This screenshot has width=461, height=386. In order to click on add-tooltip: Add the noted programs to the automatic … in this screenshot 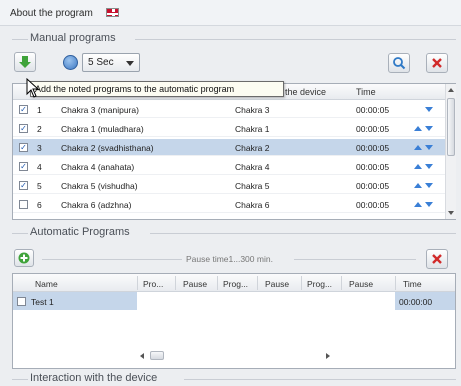, I will do `click(157, 89)`.